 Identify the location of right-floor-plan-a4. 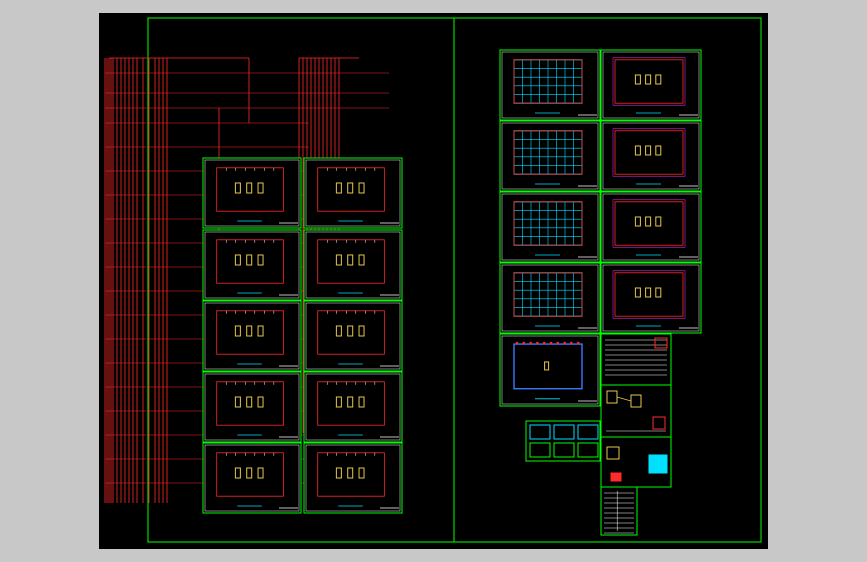
(550, 298).